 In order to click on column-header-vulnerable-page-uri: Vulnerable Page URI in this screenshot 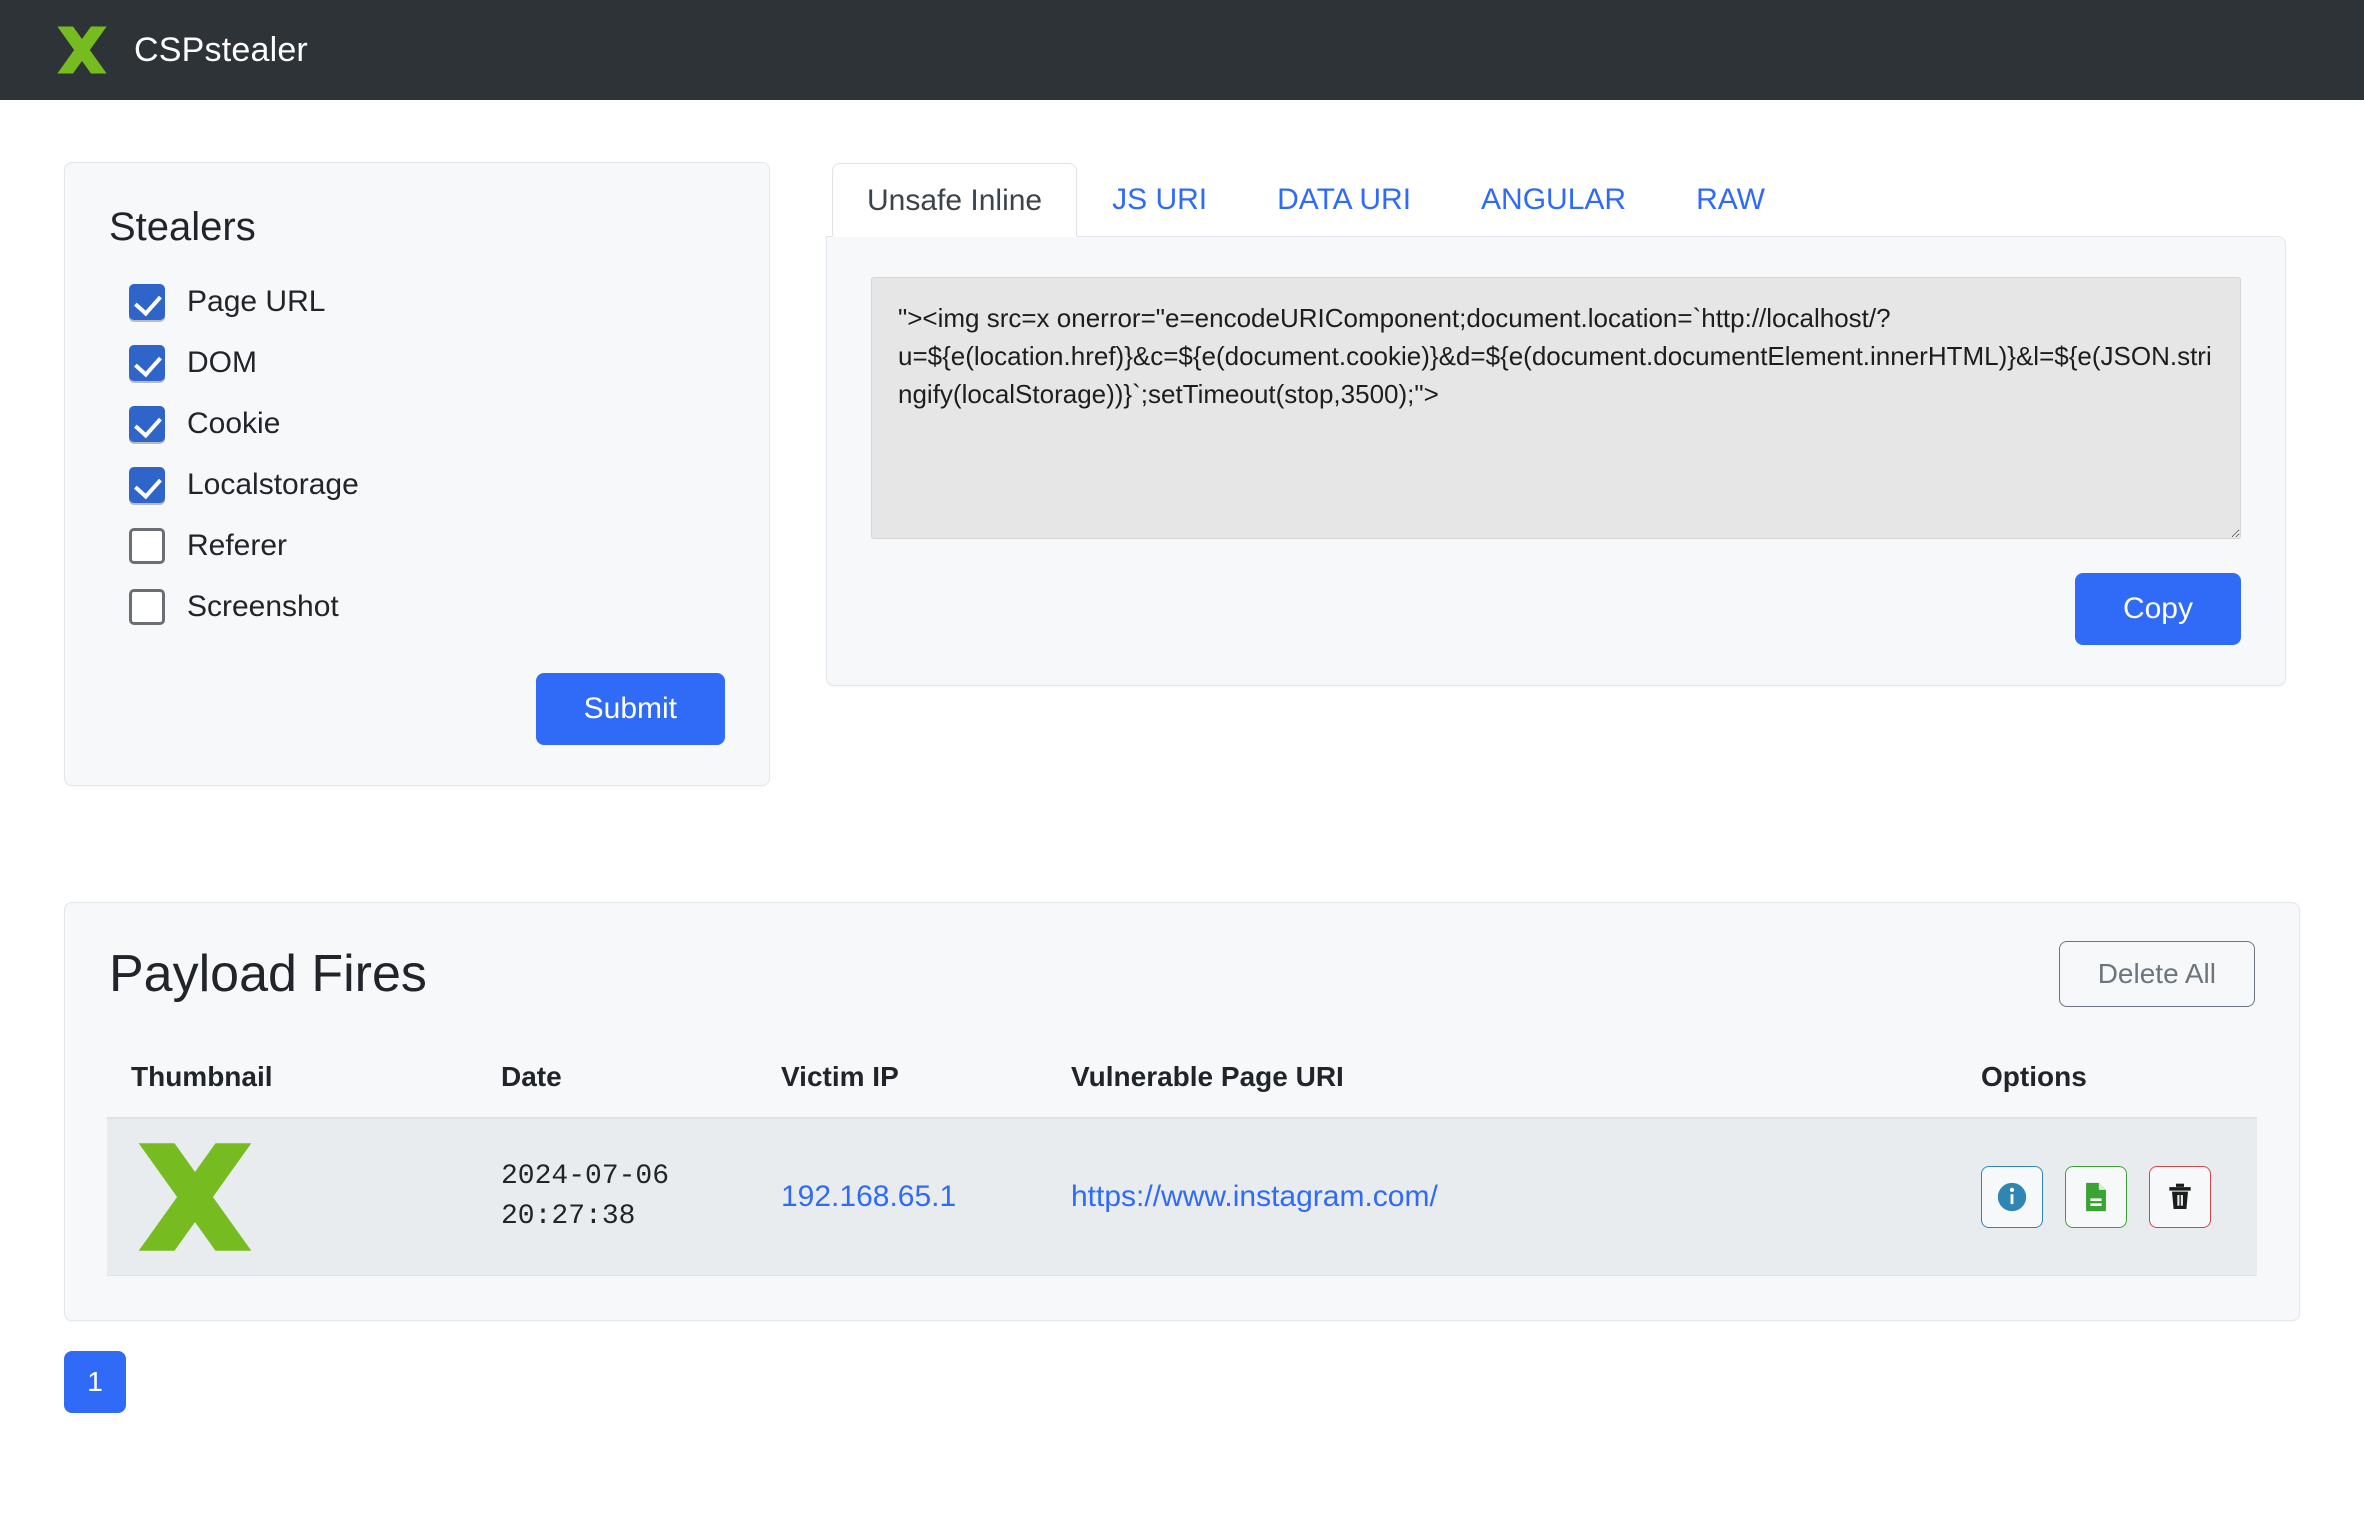, I will do `click(1502, 1081)`.